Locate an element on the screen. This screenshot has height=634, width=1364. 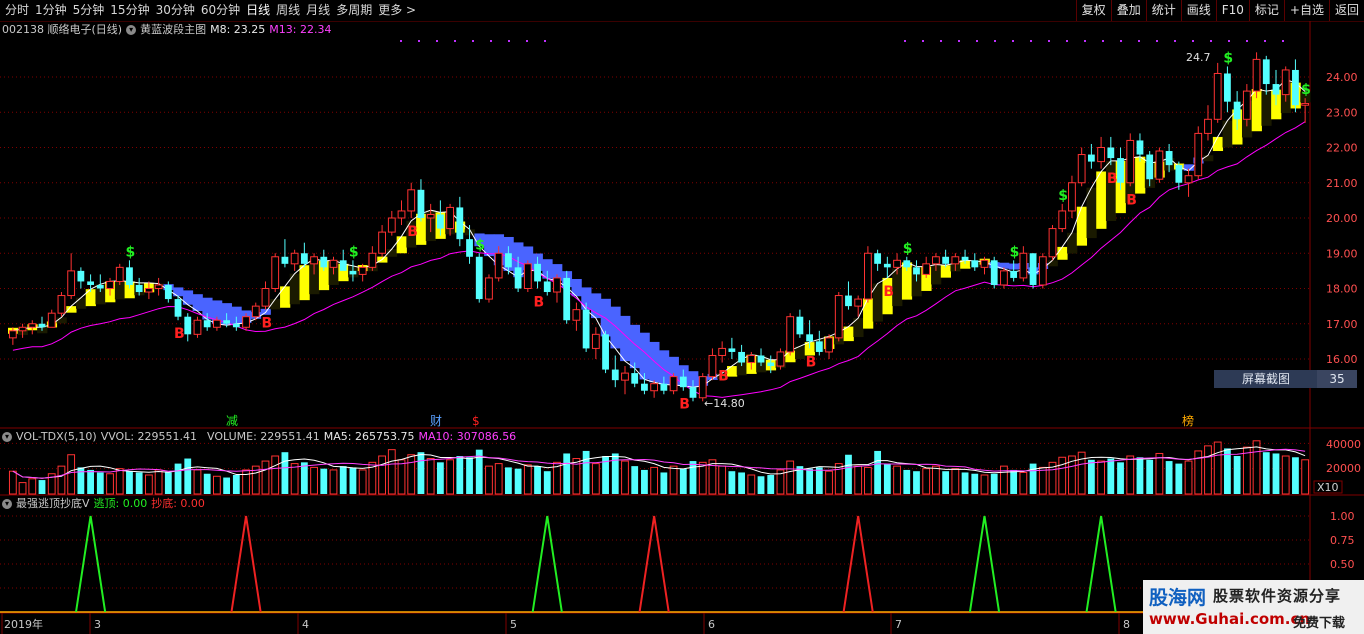
toolbar-button-2: 统计 is located at coordinates (1163, 10).